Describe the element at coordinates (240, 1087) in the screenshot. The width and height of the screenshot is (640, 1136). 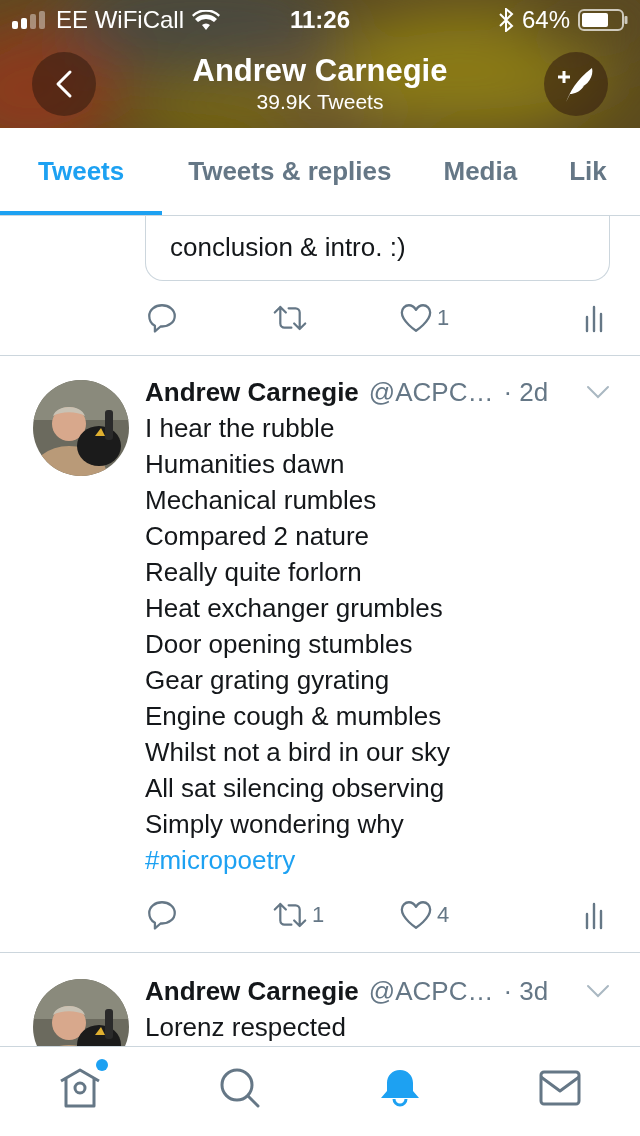
I see `search-icon` at that location.